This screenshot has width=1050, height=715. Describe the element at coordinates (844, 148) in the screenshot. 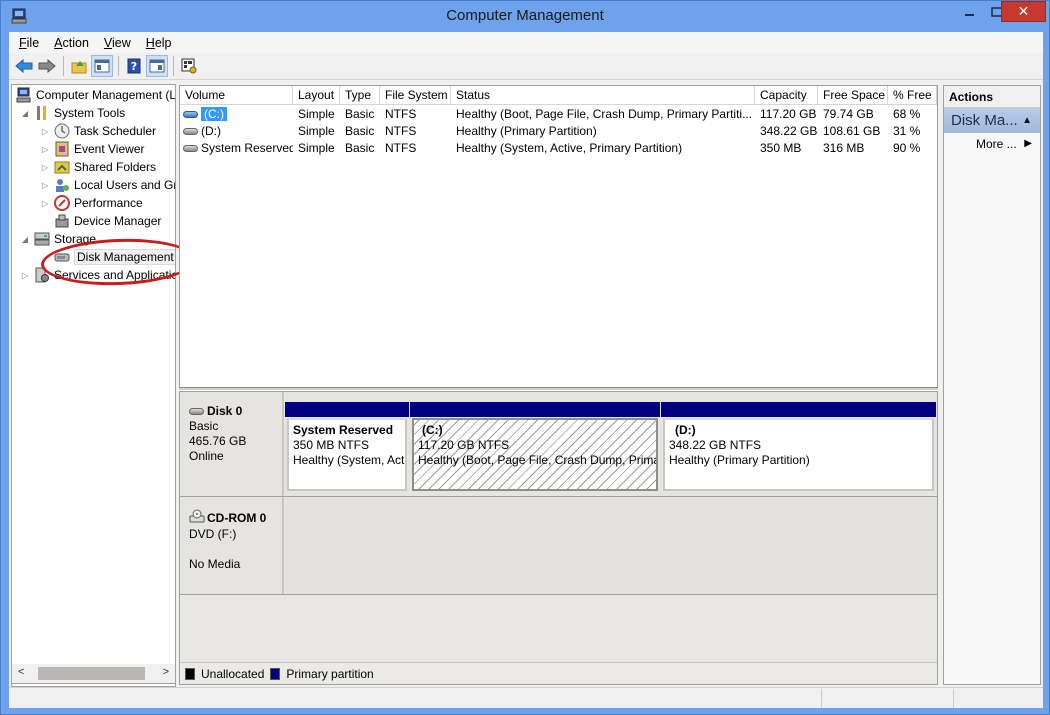

I see `cell-free: 316 MB` at that location.